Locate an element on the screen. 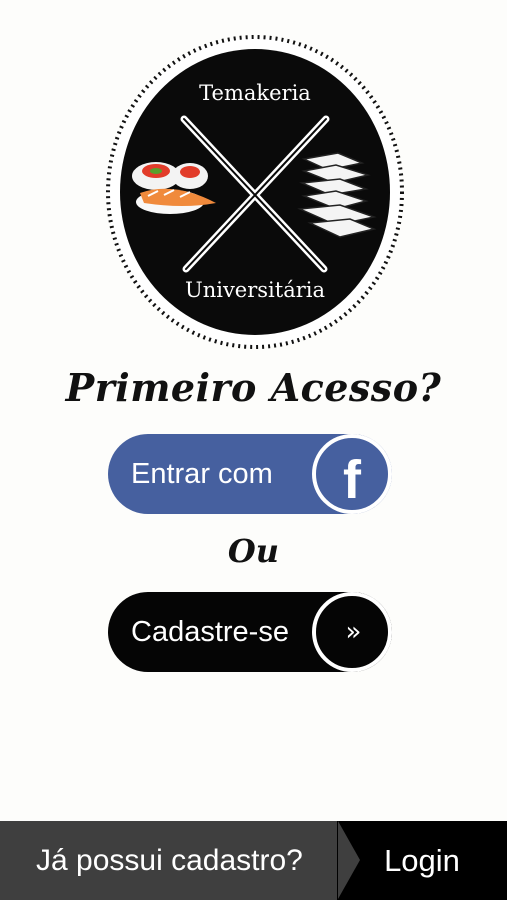  or-separator: Ou is located at coordinates (253, 551).